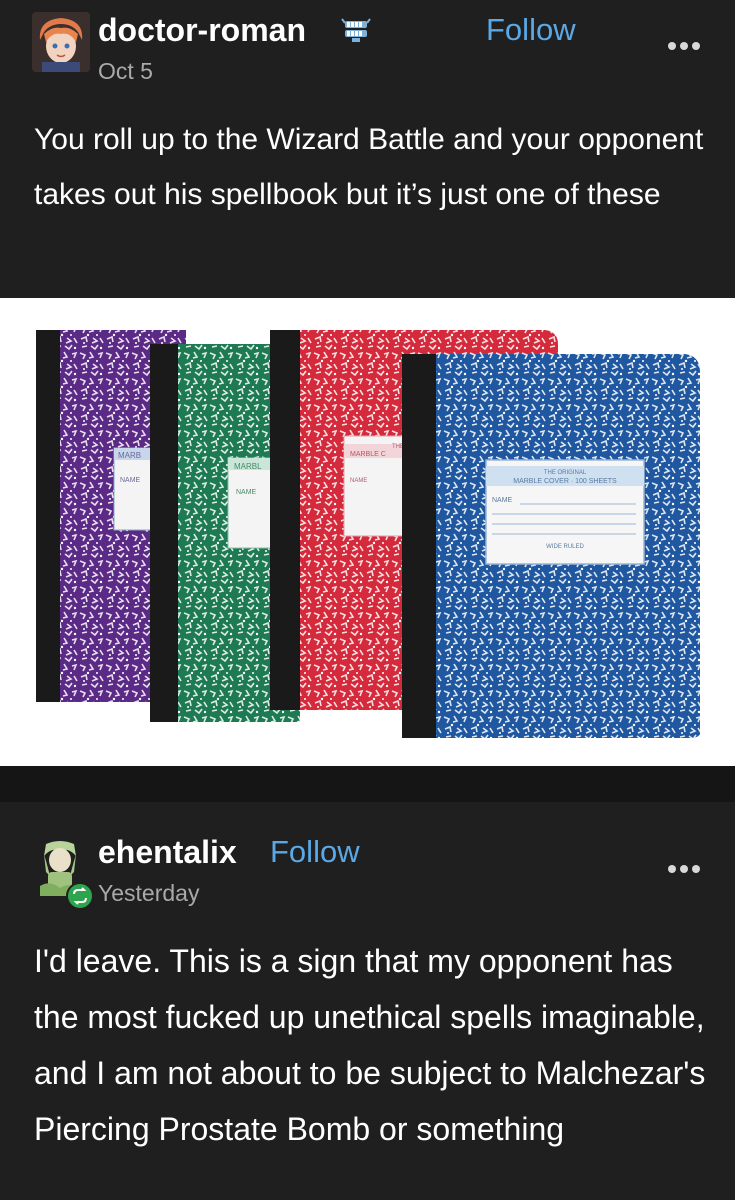 This screenshot has width=735, height=1200. I want to click on purple-label-name: NAME, so click(130, 480).